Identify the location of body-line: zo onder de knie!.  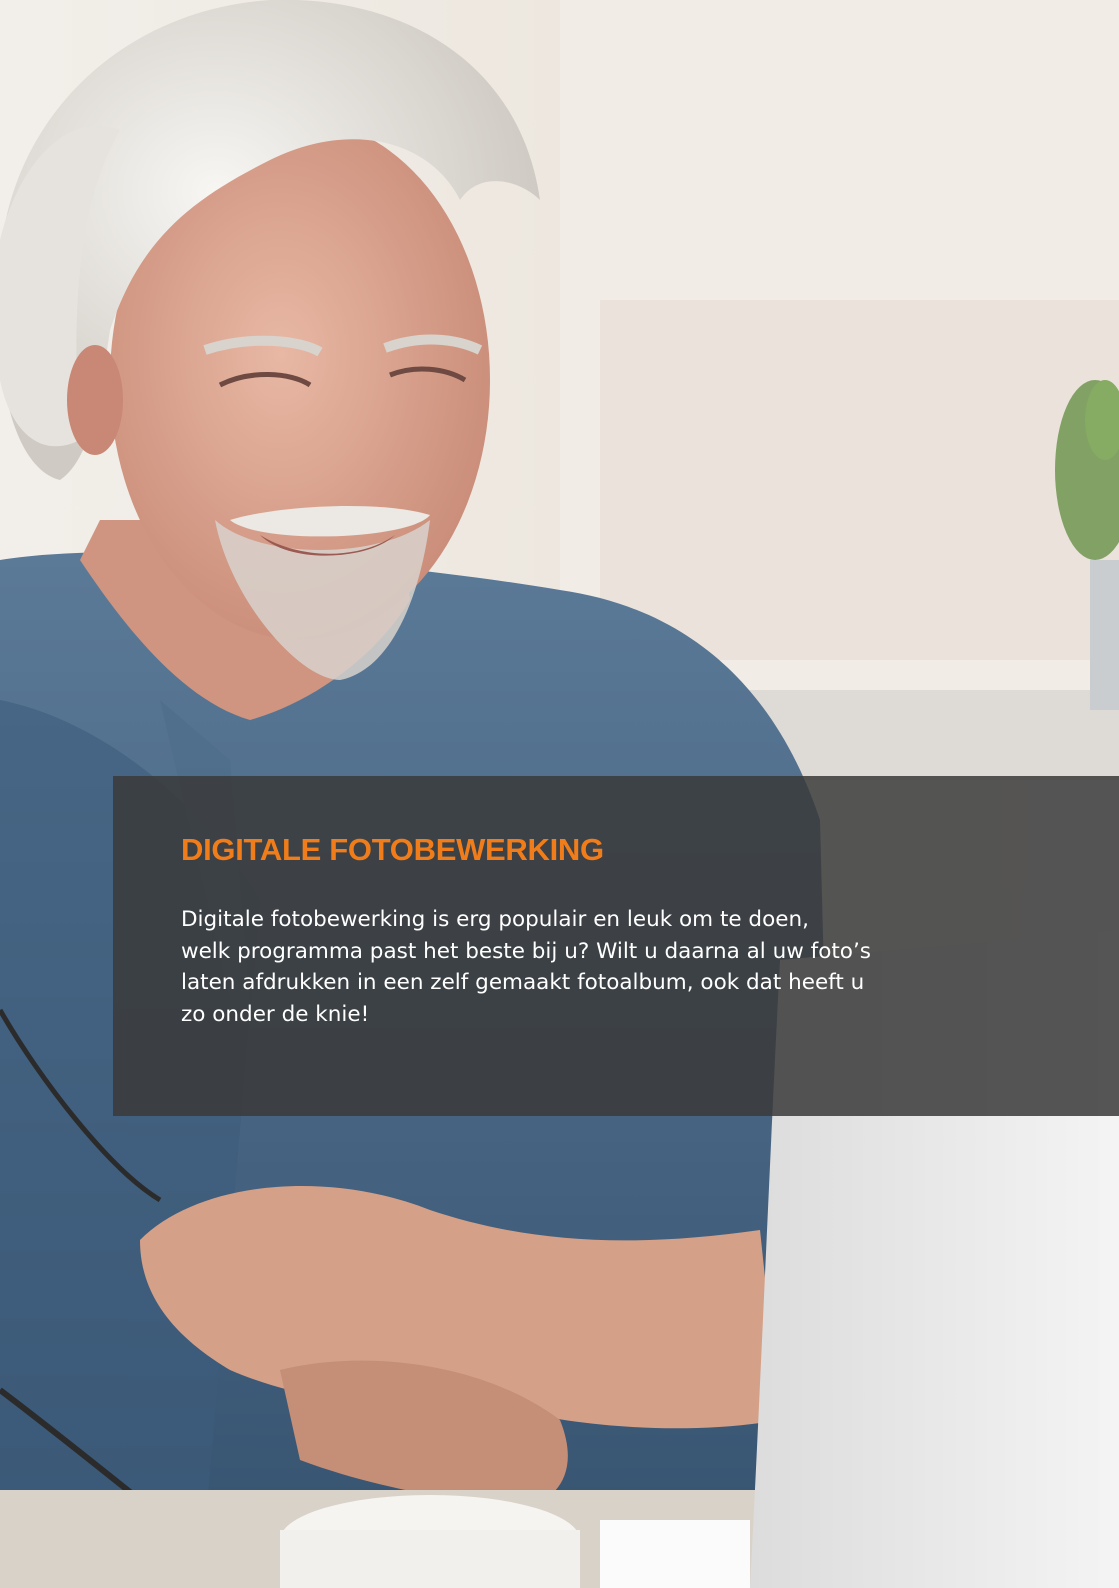
(275, 1014).